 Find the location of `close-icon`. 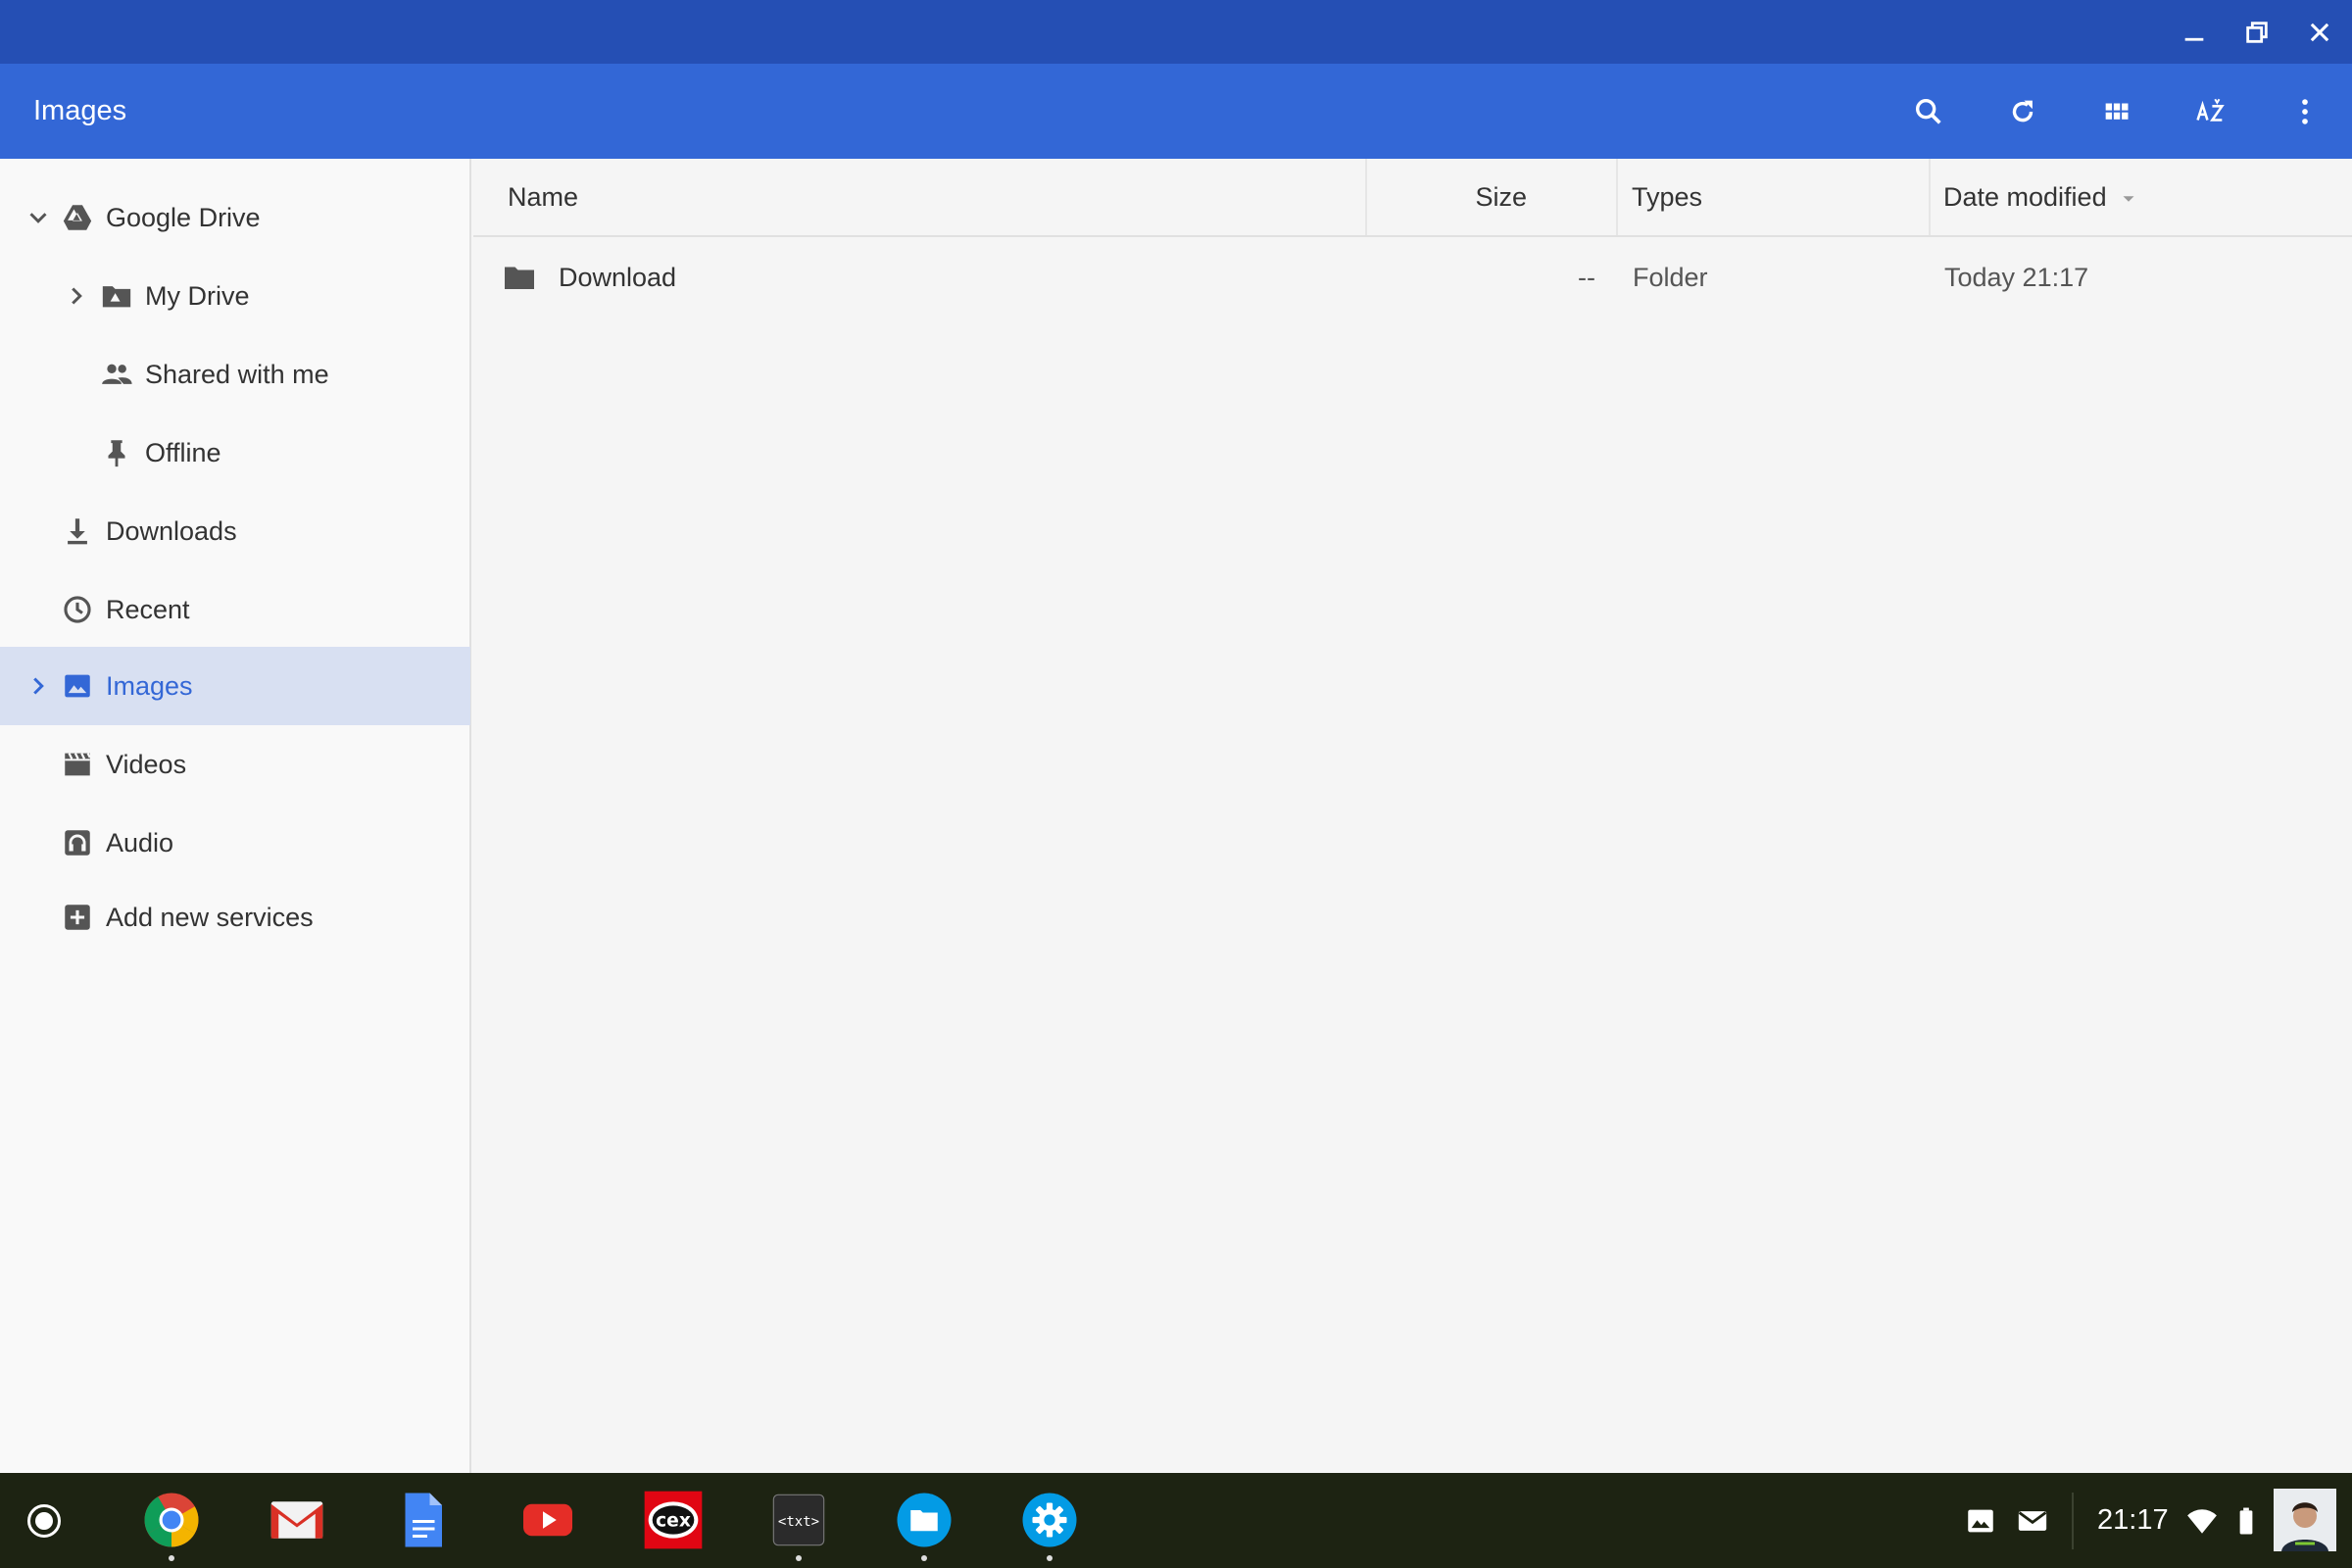

close-icon is located at coordinates (2319, 32).